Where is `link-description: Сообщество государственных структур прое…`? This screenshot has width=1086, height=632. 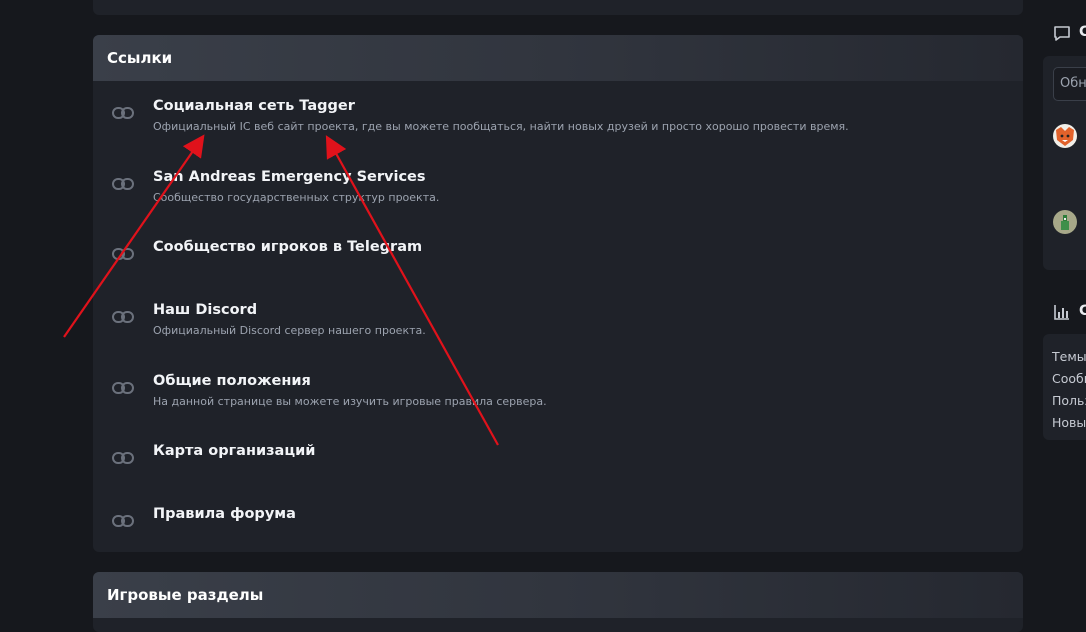 link-description: Сообщество государственных структур прое… is located at coordinates (296, 197).